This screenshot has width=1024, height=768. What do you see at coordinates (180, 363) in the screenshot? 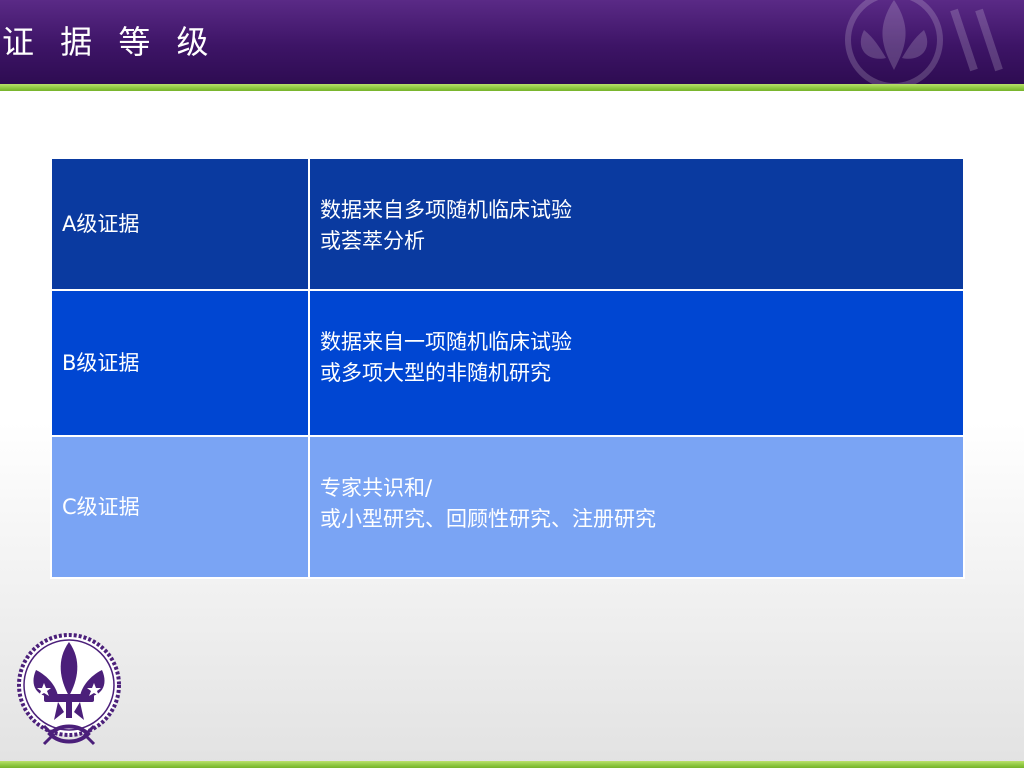
I see `grade-label-cell: B级证据` at bounding box center [180, 363].